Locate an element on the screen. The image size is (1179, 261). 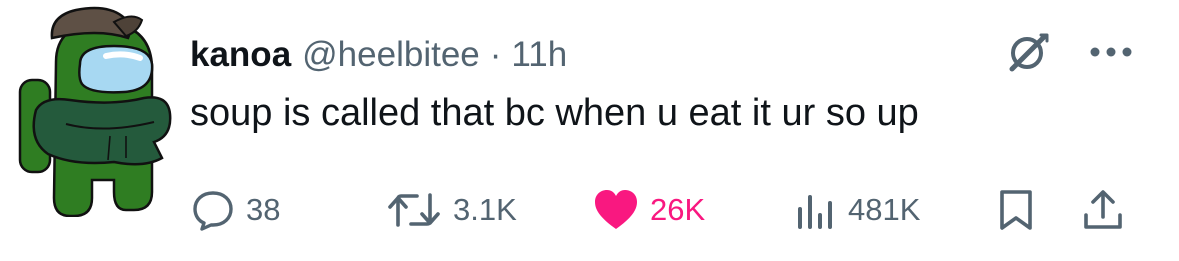
heart-filled-icon is located at coordinates (616, 209).